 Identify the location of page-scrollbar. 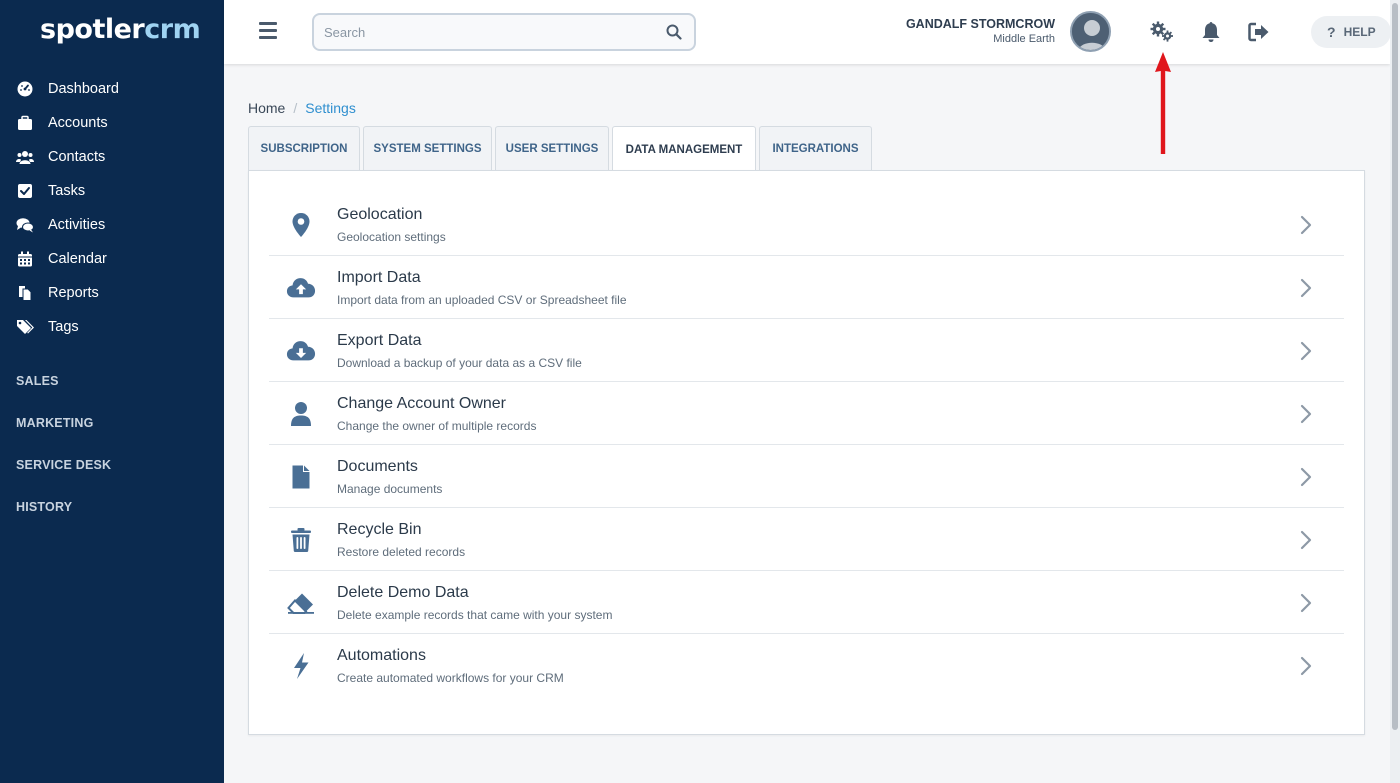
(1395, 391).